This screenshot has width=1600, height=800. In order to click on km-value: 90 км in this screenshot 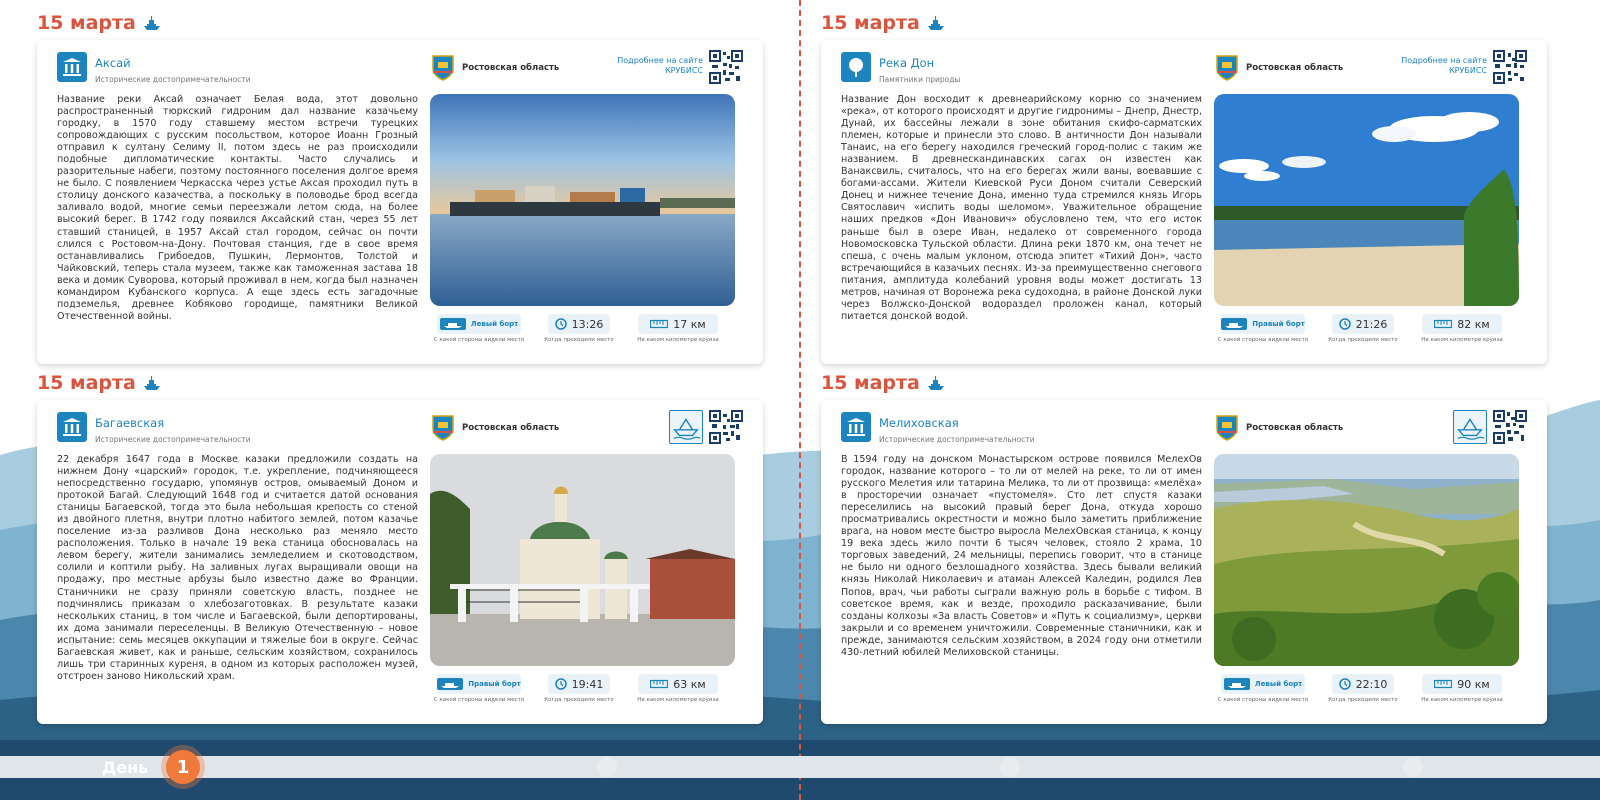, I will do `click(1473, 684)`.